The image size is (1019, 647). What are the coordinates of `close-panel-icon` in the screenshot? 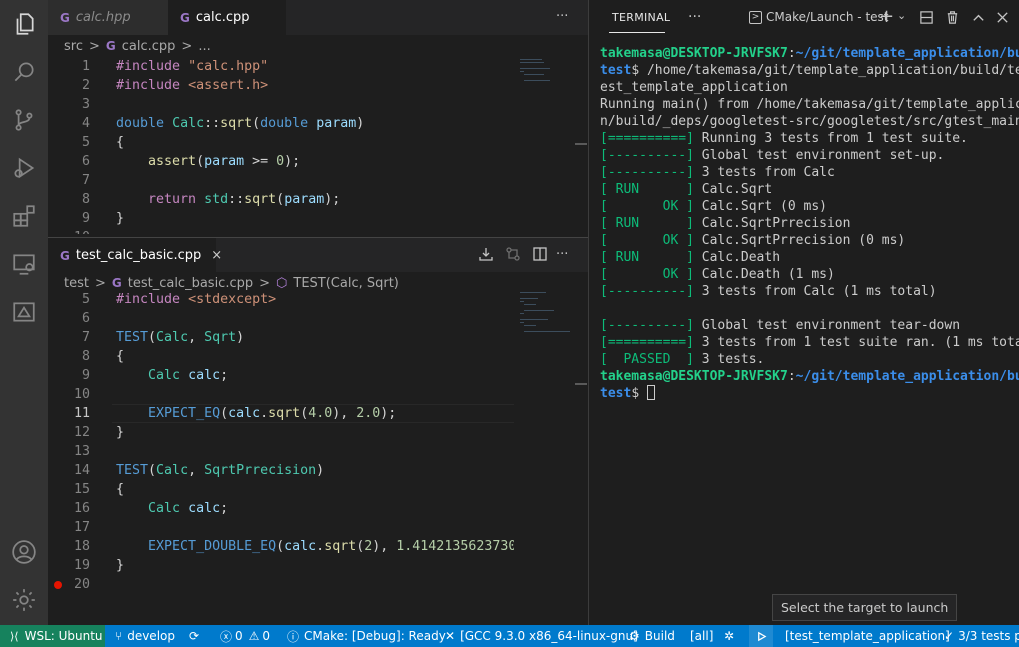 It's located at (1002, 17).